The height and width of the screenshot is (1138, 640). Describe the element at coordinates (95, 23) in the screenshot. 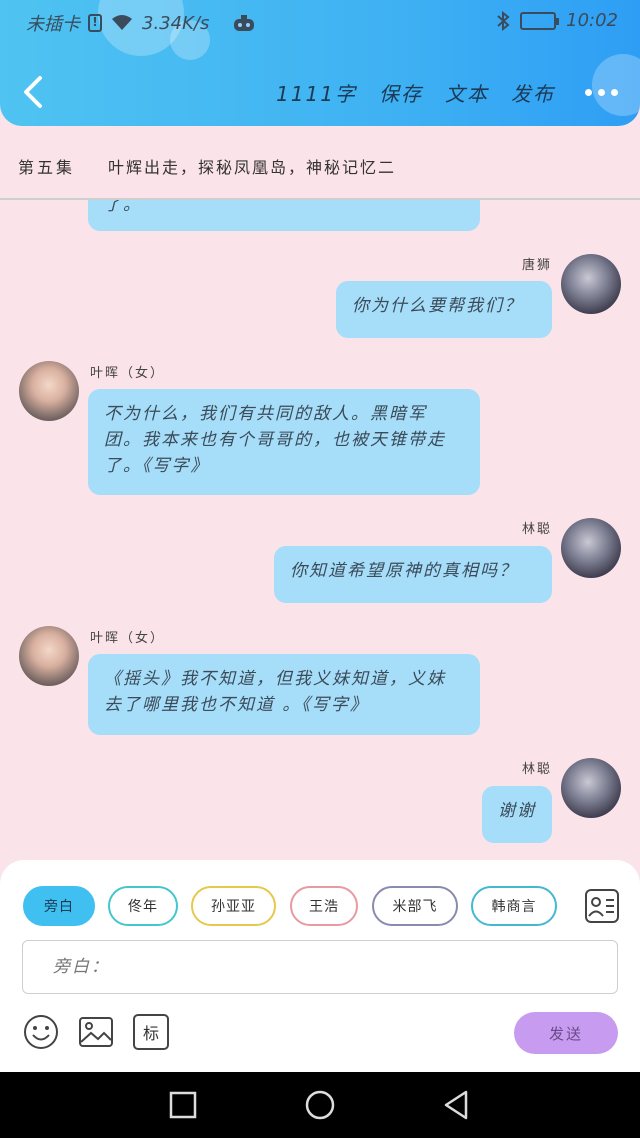

I see `sim-alert-icon: !` at that location.